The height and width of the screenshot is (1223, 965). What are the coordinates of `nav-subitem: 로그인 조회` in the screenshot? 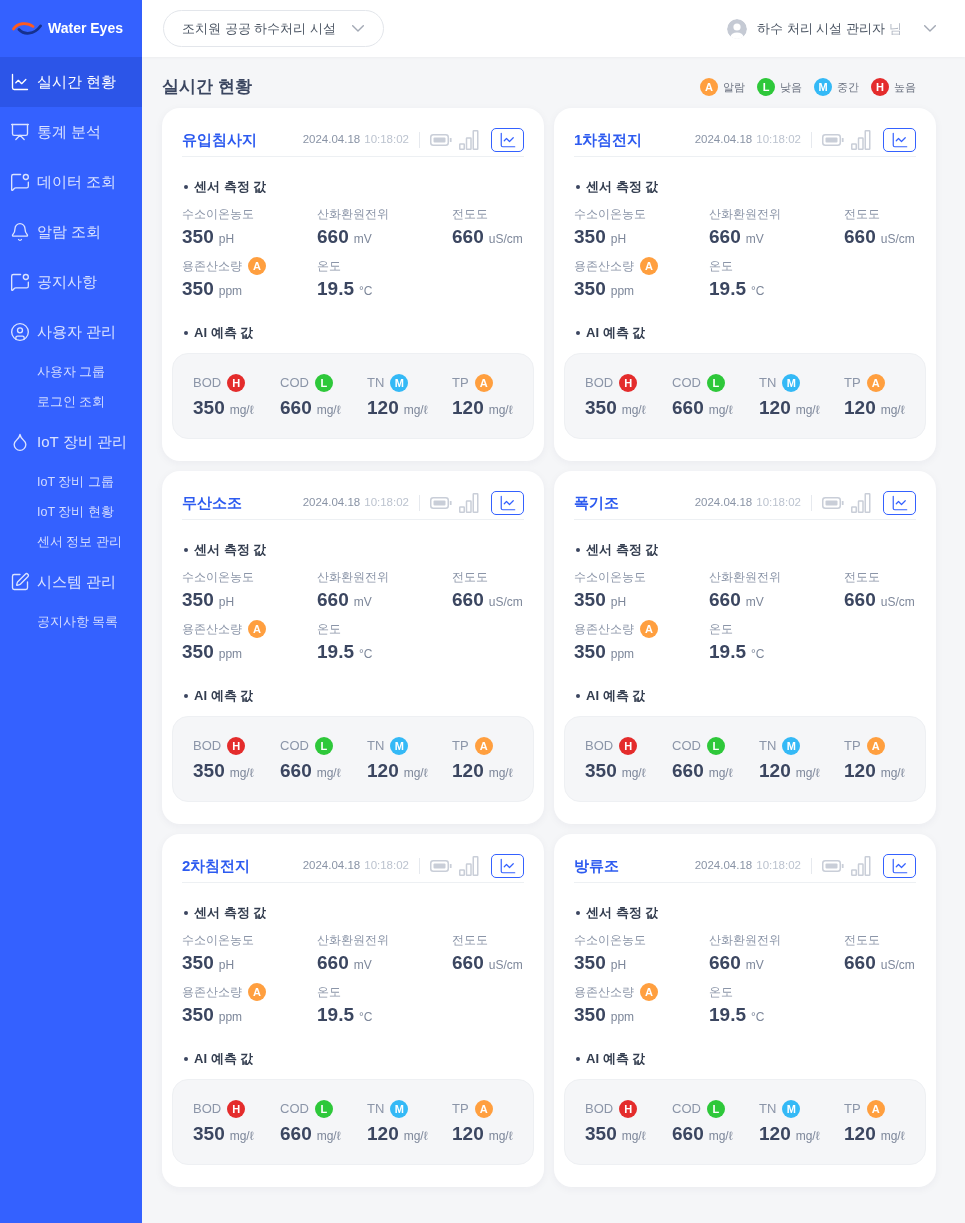 It's located at (71, 402).